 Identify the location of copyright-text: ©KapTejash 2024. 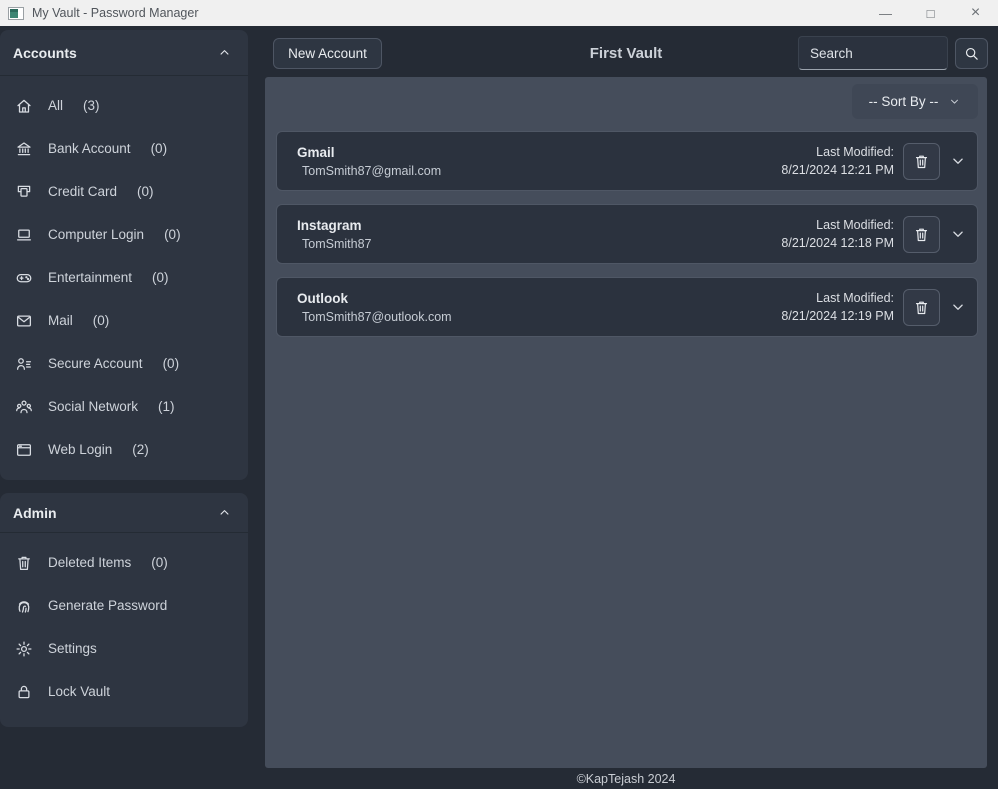
(626, 778).